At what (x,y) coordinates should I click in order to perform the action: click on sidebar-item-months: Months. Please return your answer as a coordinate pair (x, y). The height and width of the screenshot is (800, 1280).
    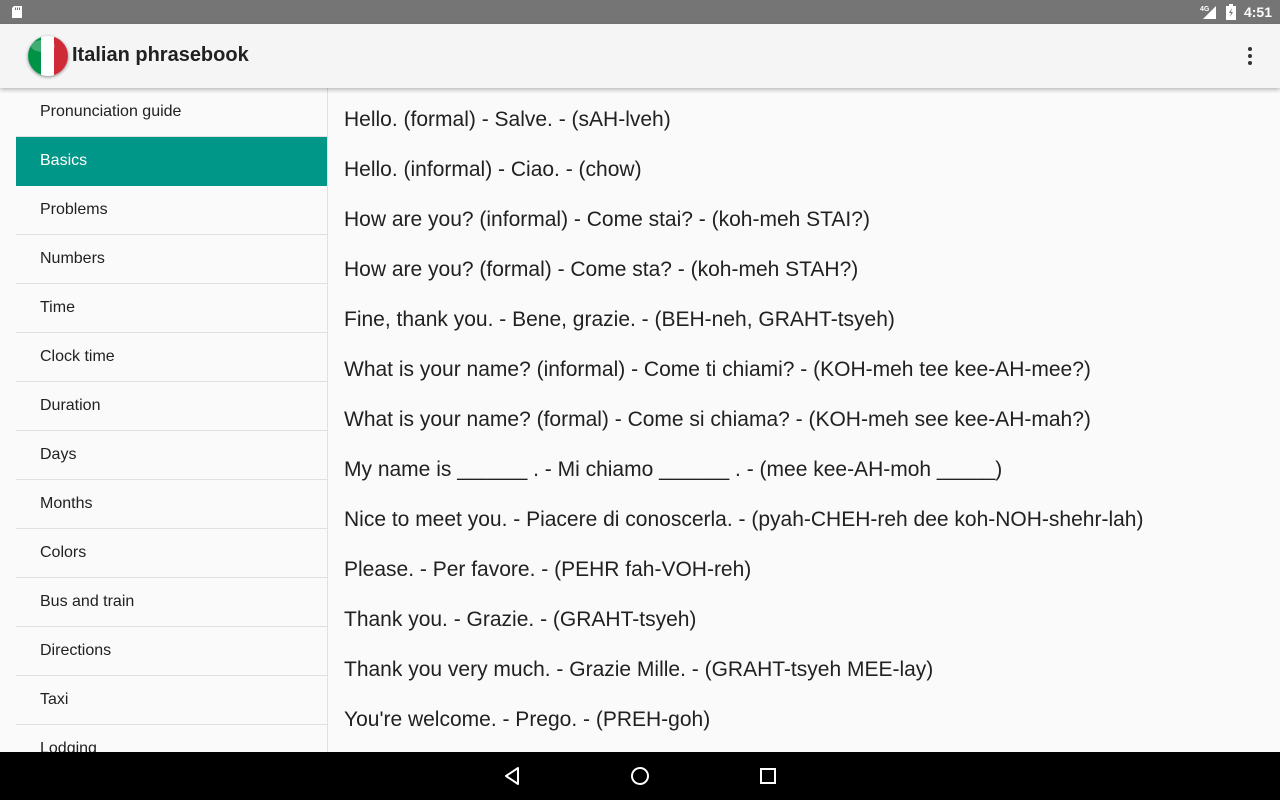
    Looking at the image, I should click on (171, 504).